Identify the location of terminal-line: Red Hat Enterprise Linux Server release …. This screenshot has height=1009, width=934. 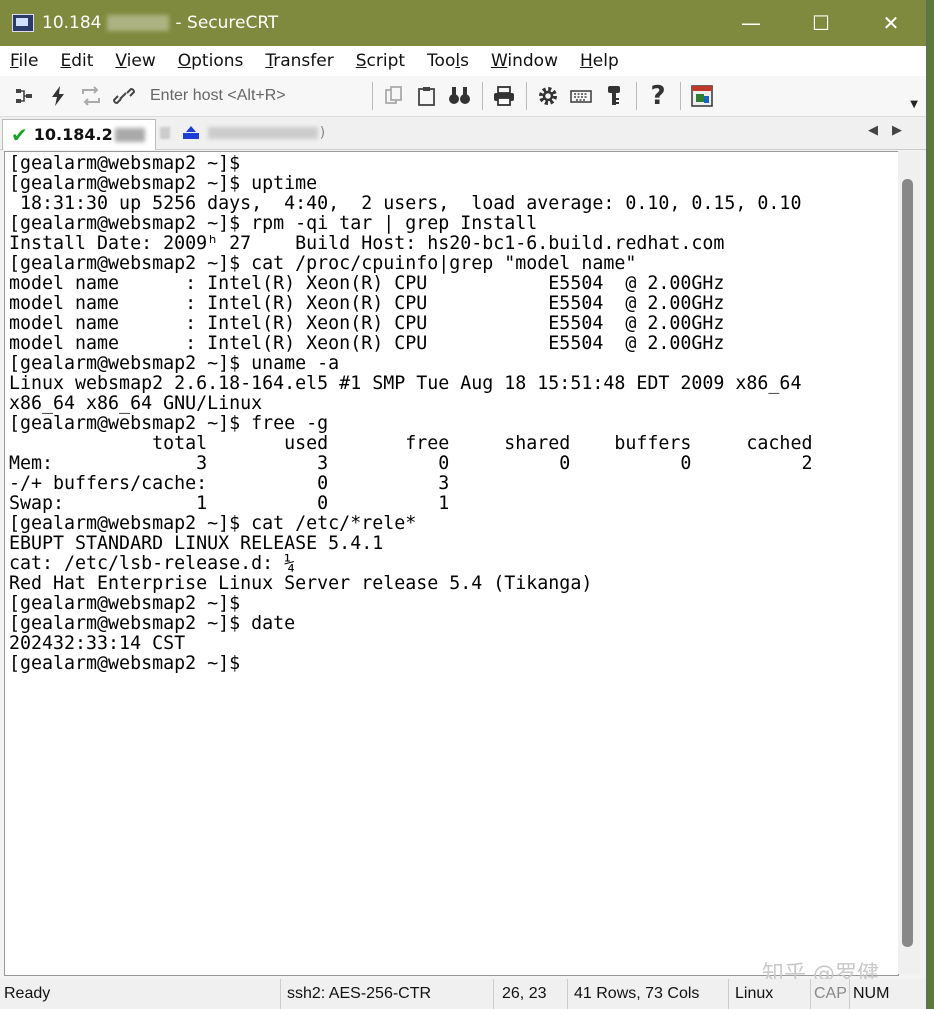
(301, 583).